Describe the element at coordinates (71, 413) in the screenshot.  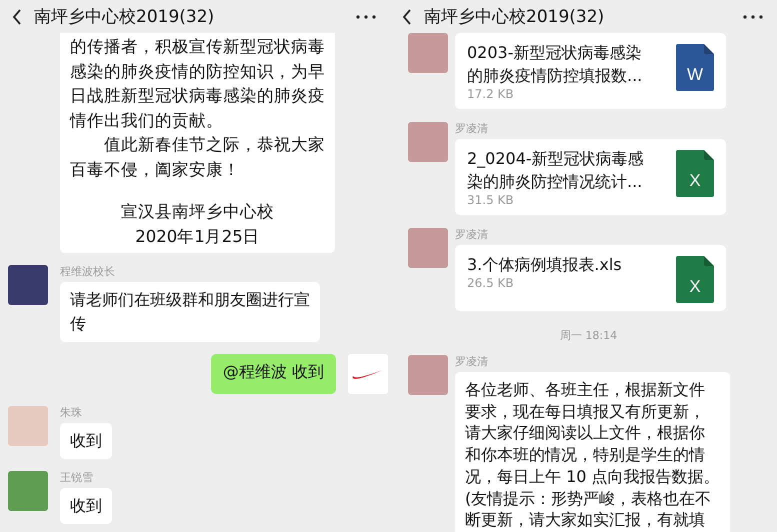
I see `sender-name: 朱珠` at that location.